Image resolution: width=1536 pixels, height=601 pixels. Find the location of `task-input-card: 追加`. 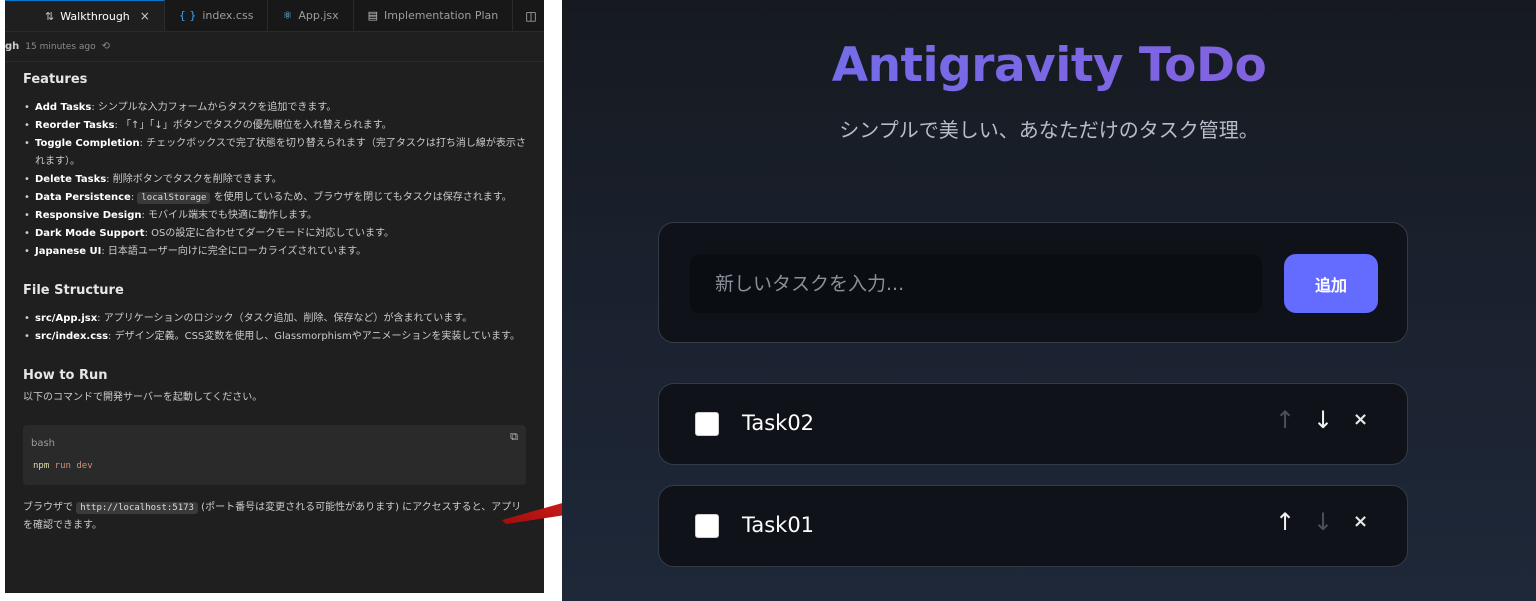

task-input-card: 追加 is located at coordinates (1033, 282).